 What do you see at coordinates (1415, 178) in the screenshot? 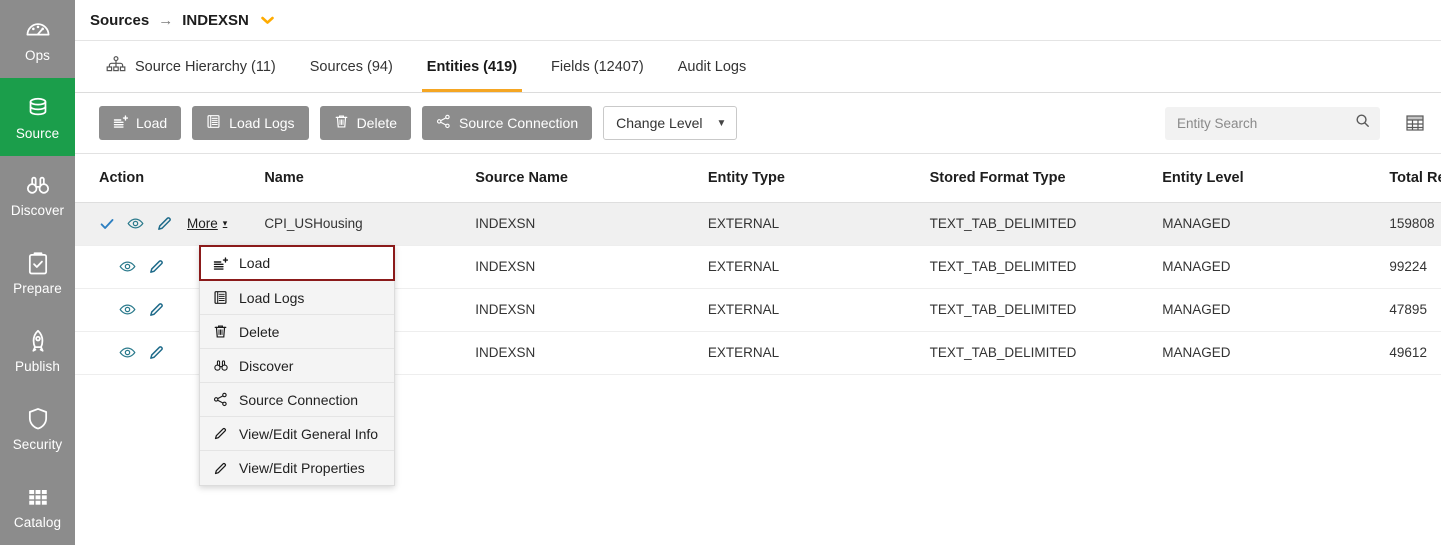
I see `column-header-total-record: Total Record` at bounding box center [1415, 178].